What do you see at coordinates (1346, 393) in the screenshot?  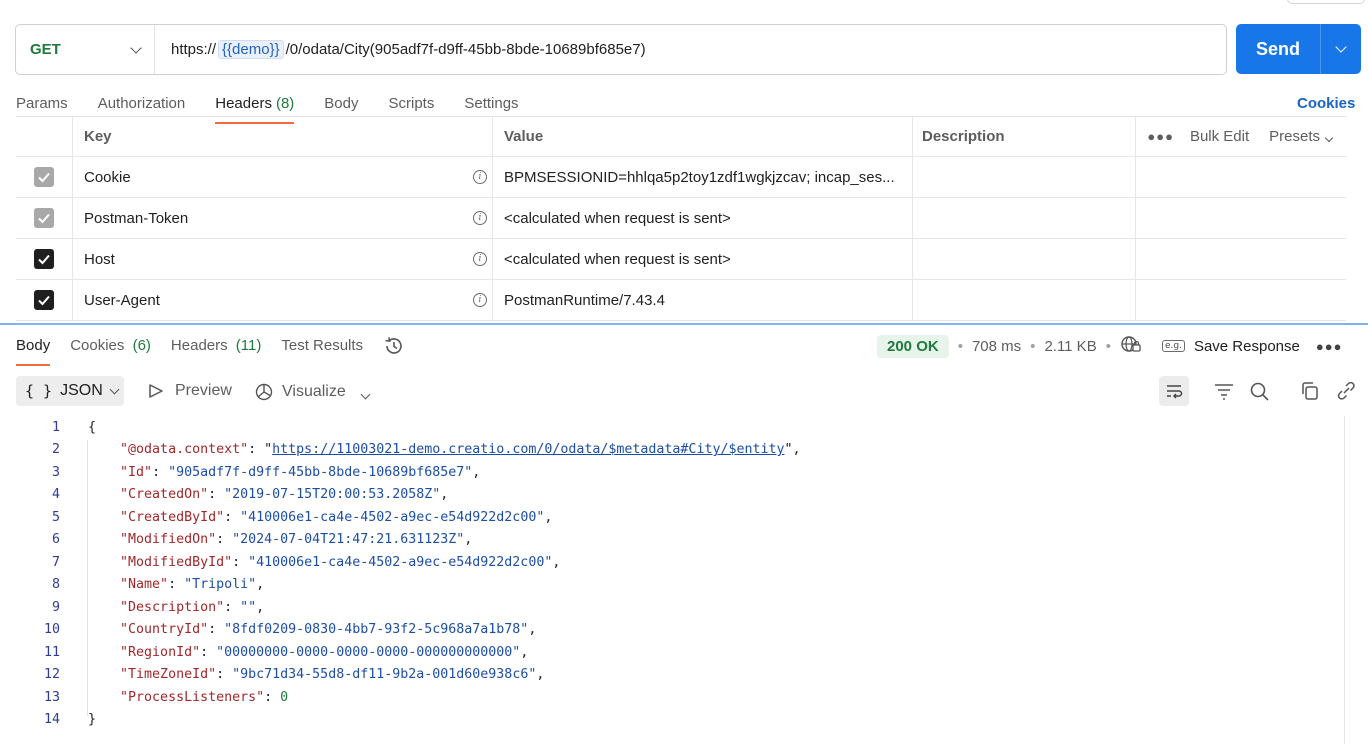 I see `link-icon` at bounding box center [1346, 393].